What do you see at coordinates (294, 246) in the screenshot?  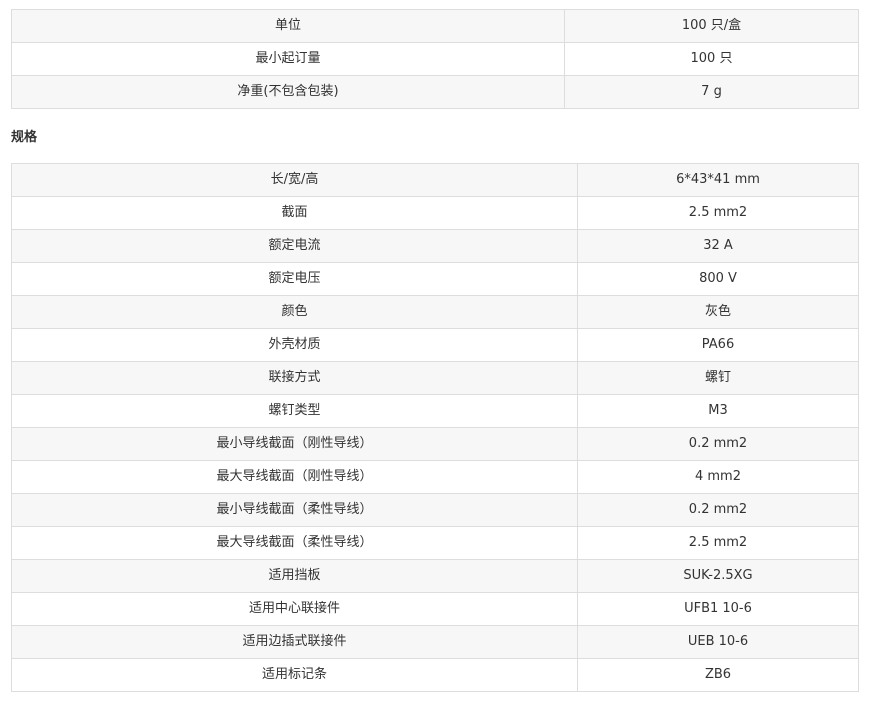 I see `row-label: 额定电流` at bounding box center [294, 246].